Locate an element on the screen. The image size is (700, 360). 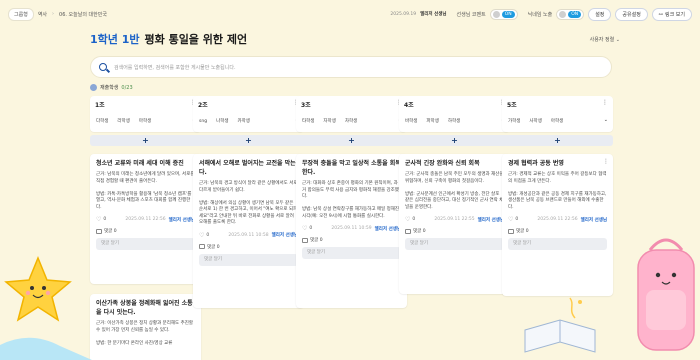
backpack-illustration is located at coordinates (666, 294).